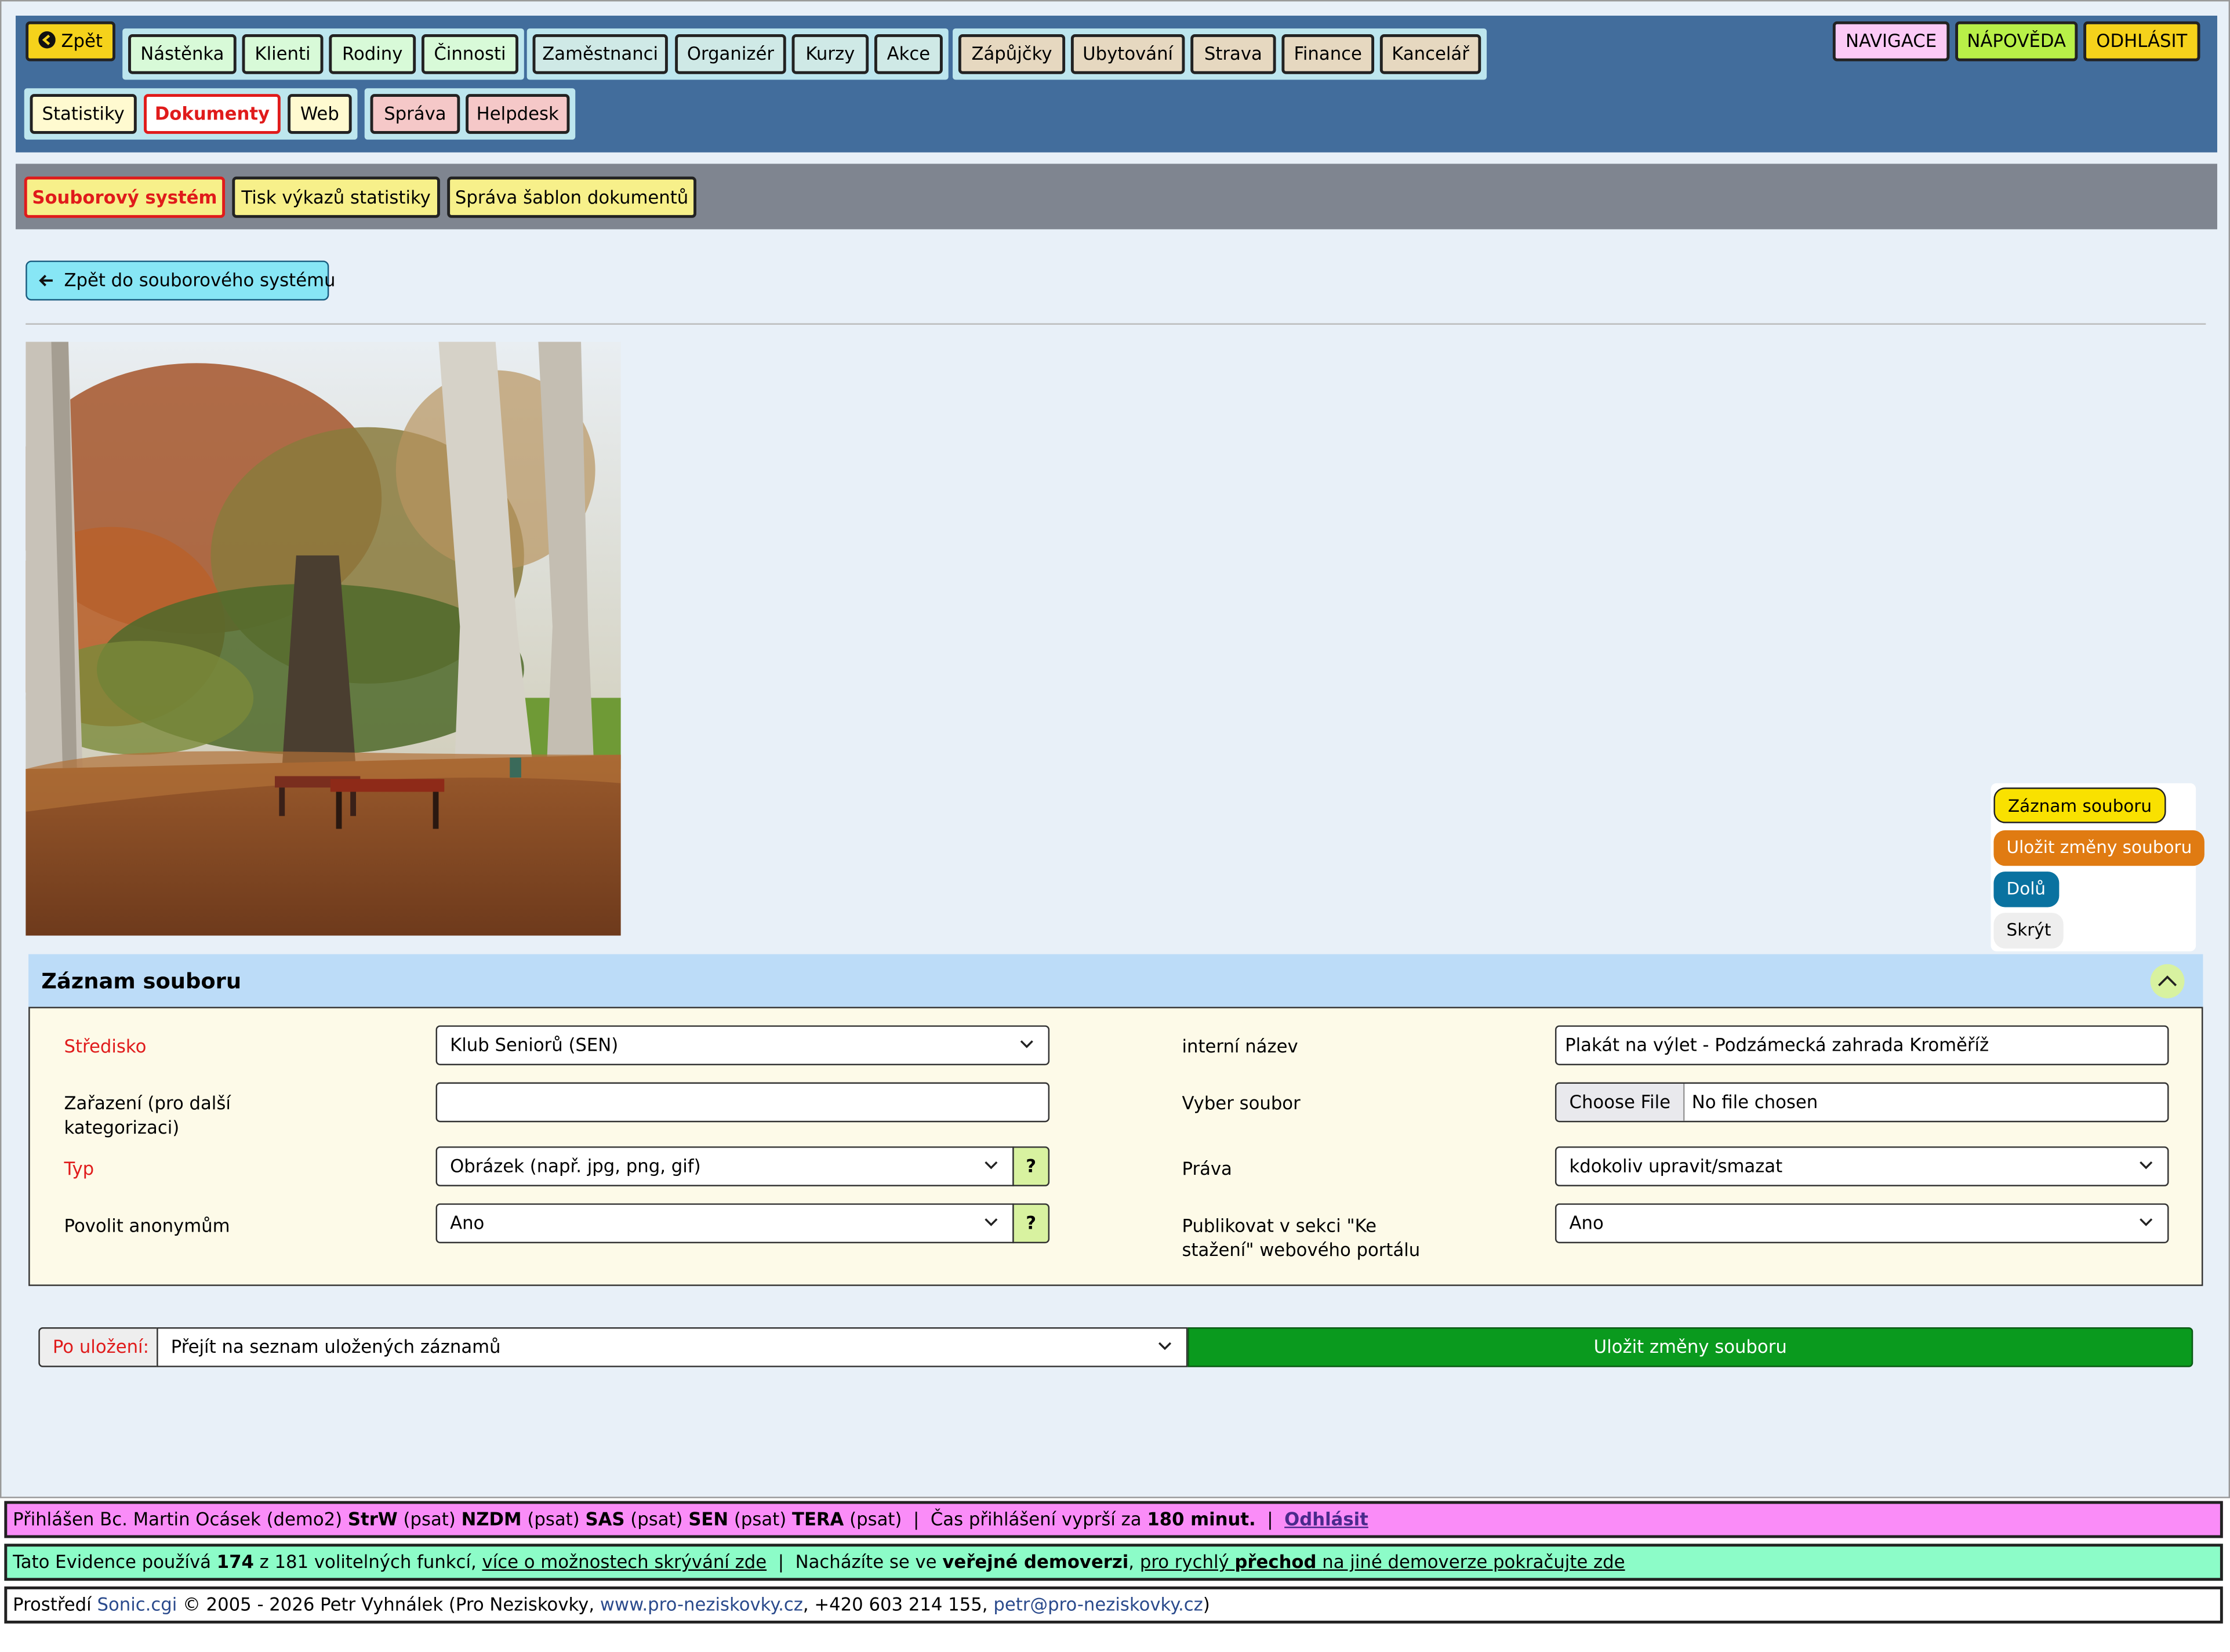 The height and width of the screenshot is (1652, 2230). I want to click on logout-link: Odhlásit, so click(1326, 1519).